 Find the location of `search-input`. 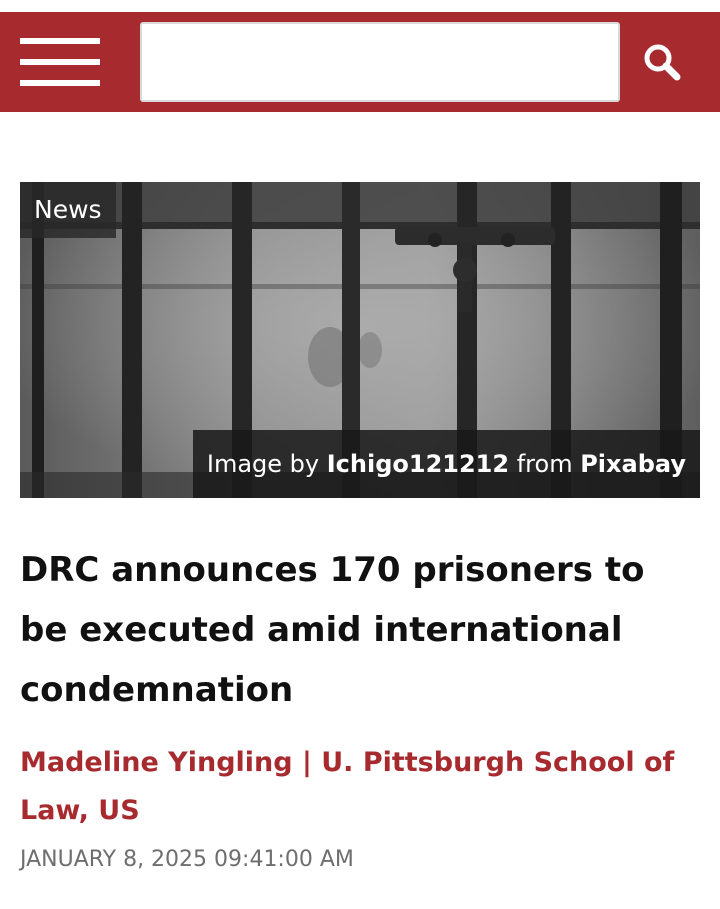

search-input is located at coordinates (380, 62).